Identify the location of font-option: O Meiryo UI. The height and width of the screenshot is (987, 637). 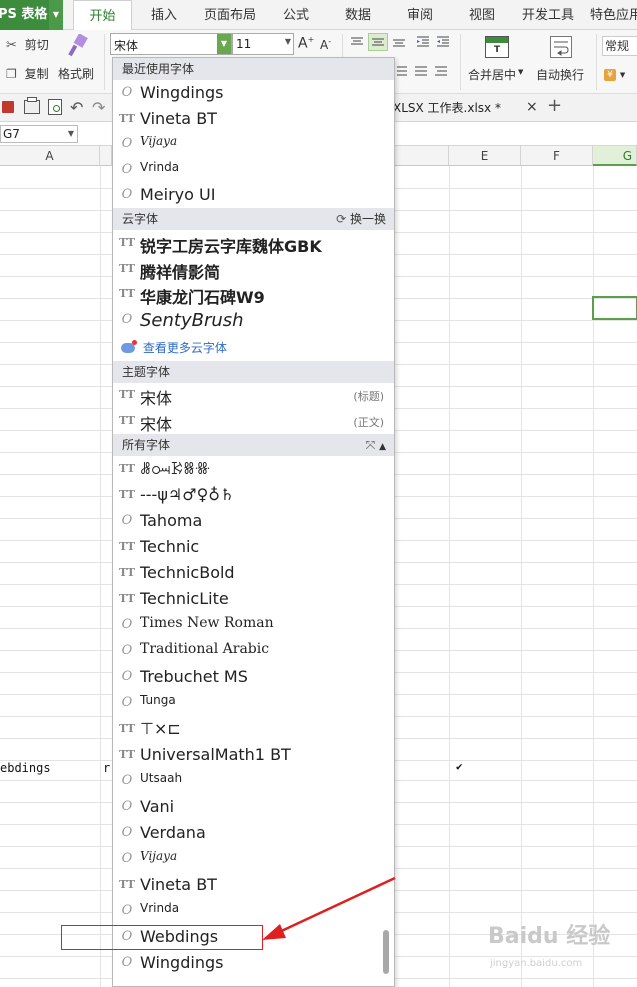
(253, 195).